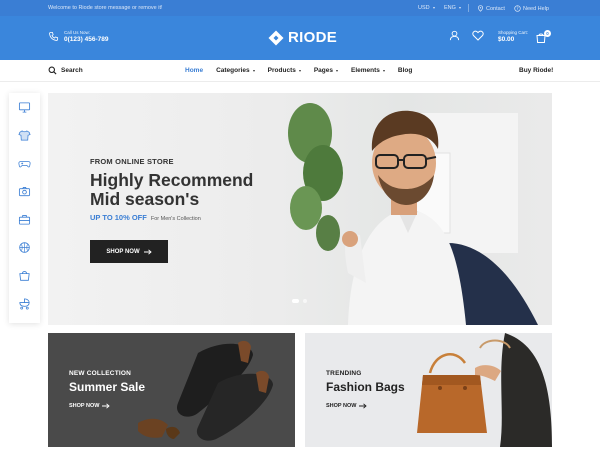 The height and width of the screenshot is (450, 600). Describe the element at coordinates (344, 373) in the screenshot. I see `banner-tag: TRENDING` at that location.